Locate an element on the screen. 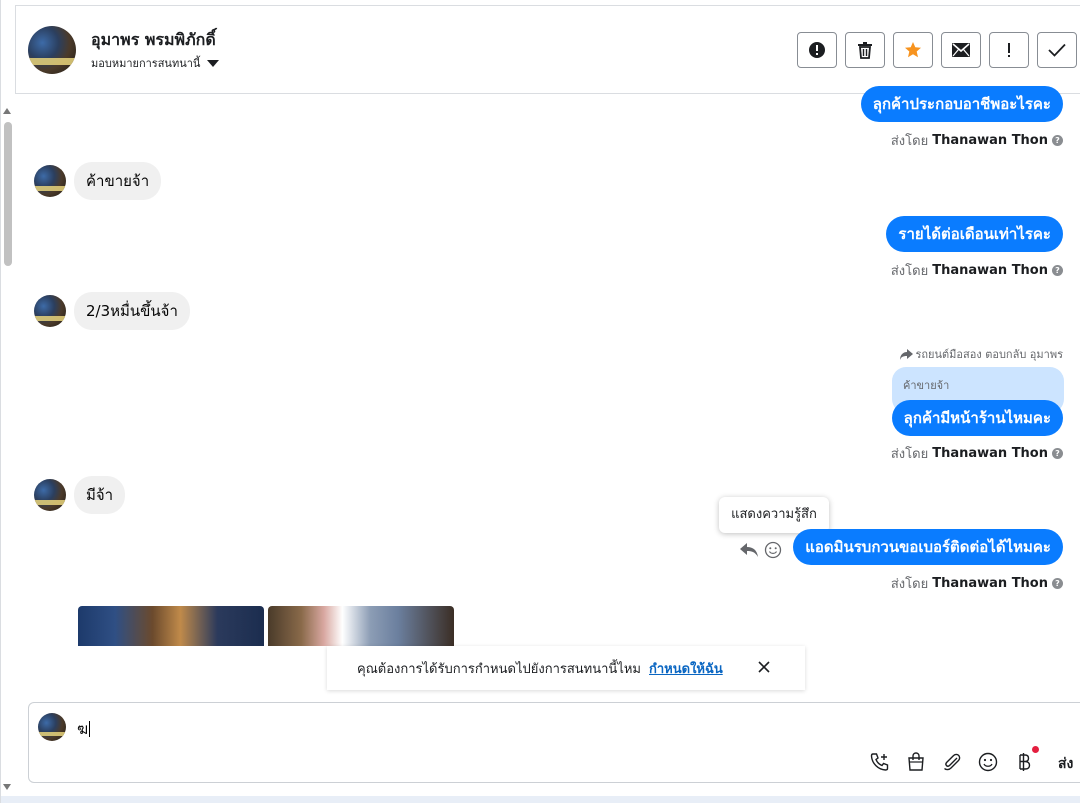 The width and height of the screenshot is (1080, 803). incoming-image-attachments is located at coordinates (266, 626).